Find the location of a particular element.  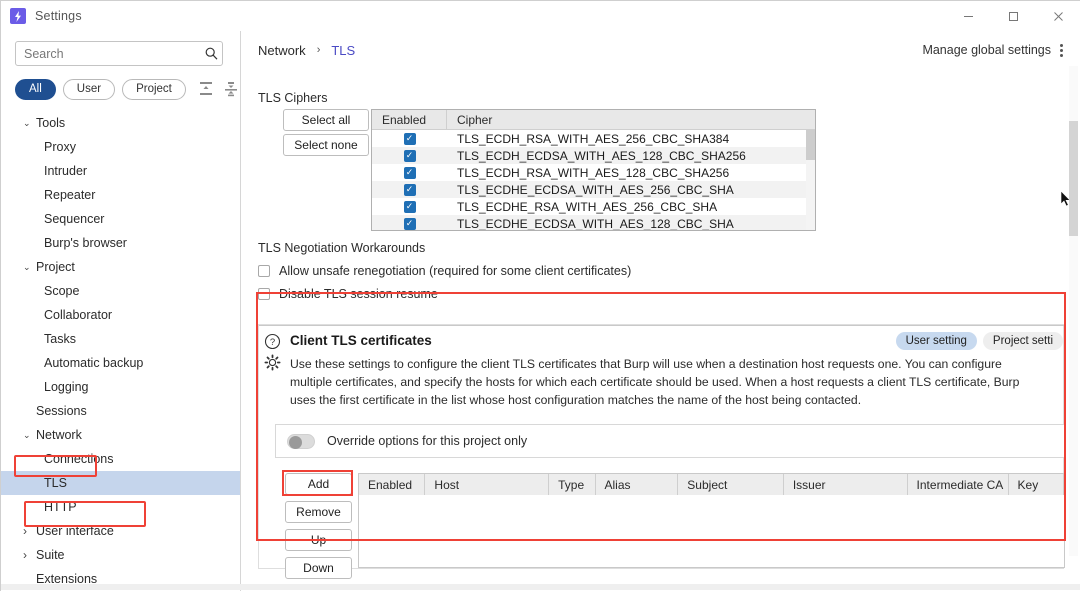

sidebar-item-network: ⌄ Network is located at coordinates (120, 435).